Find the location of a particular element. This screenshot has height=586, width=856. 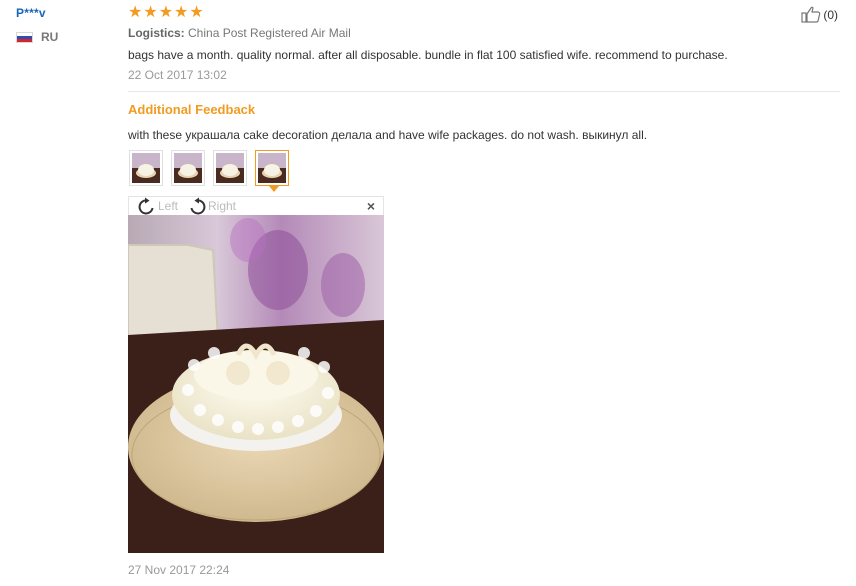

russia-flag-icon is located at coordinates (24, 37).